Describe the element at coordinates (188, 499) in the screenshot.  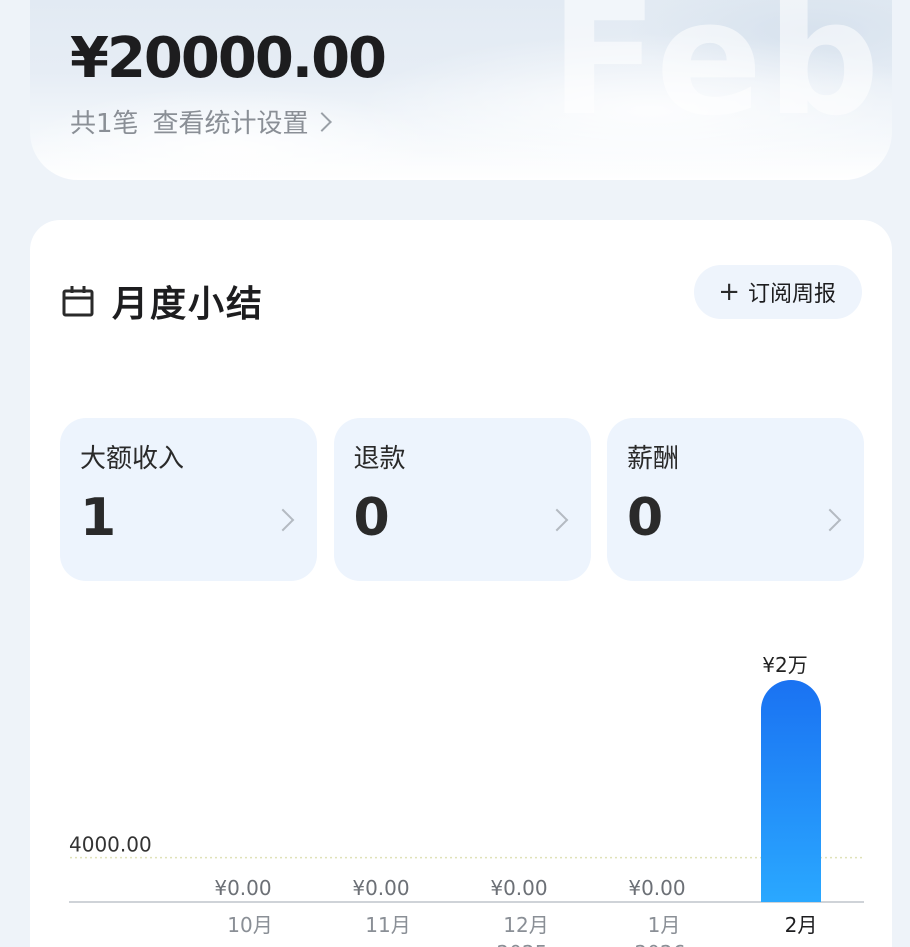
I see `stat-card-large-income: 大额收入 1` at that location.